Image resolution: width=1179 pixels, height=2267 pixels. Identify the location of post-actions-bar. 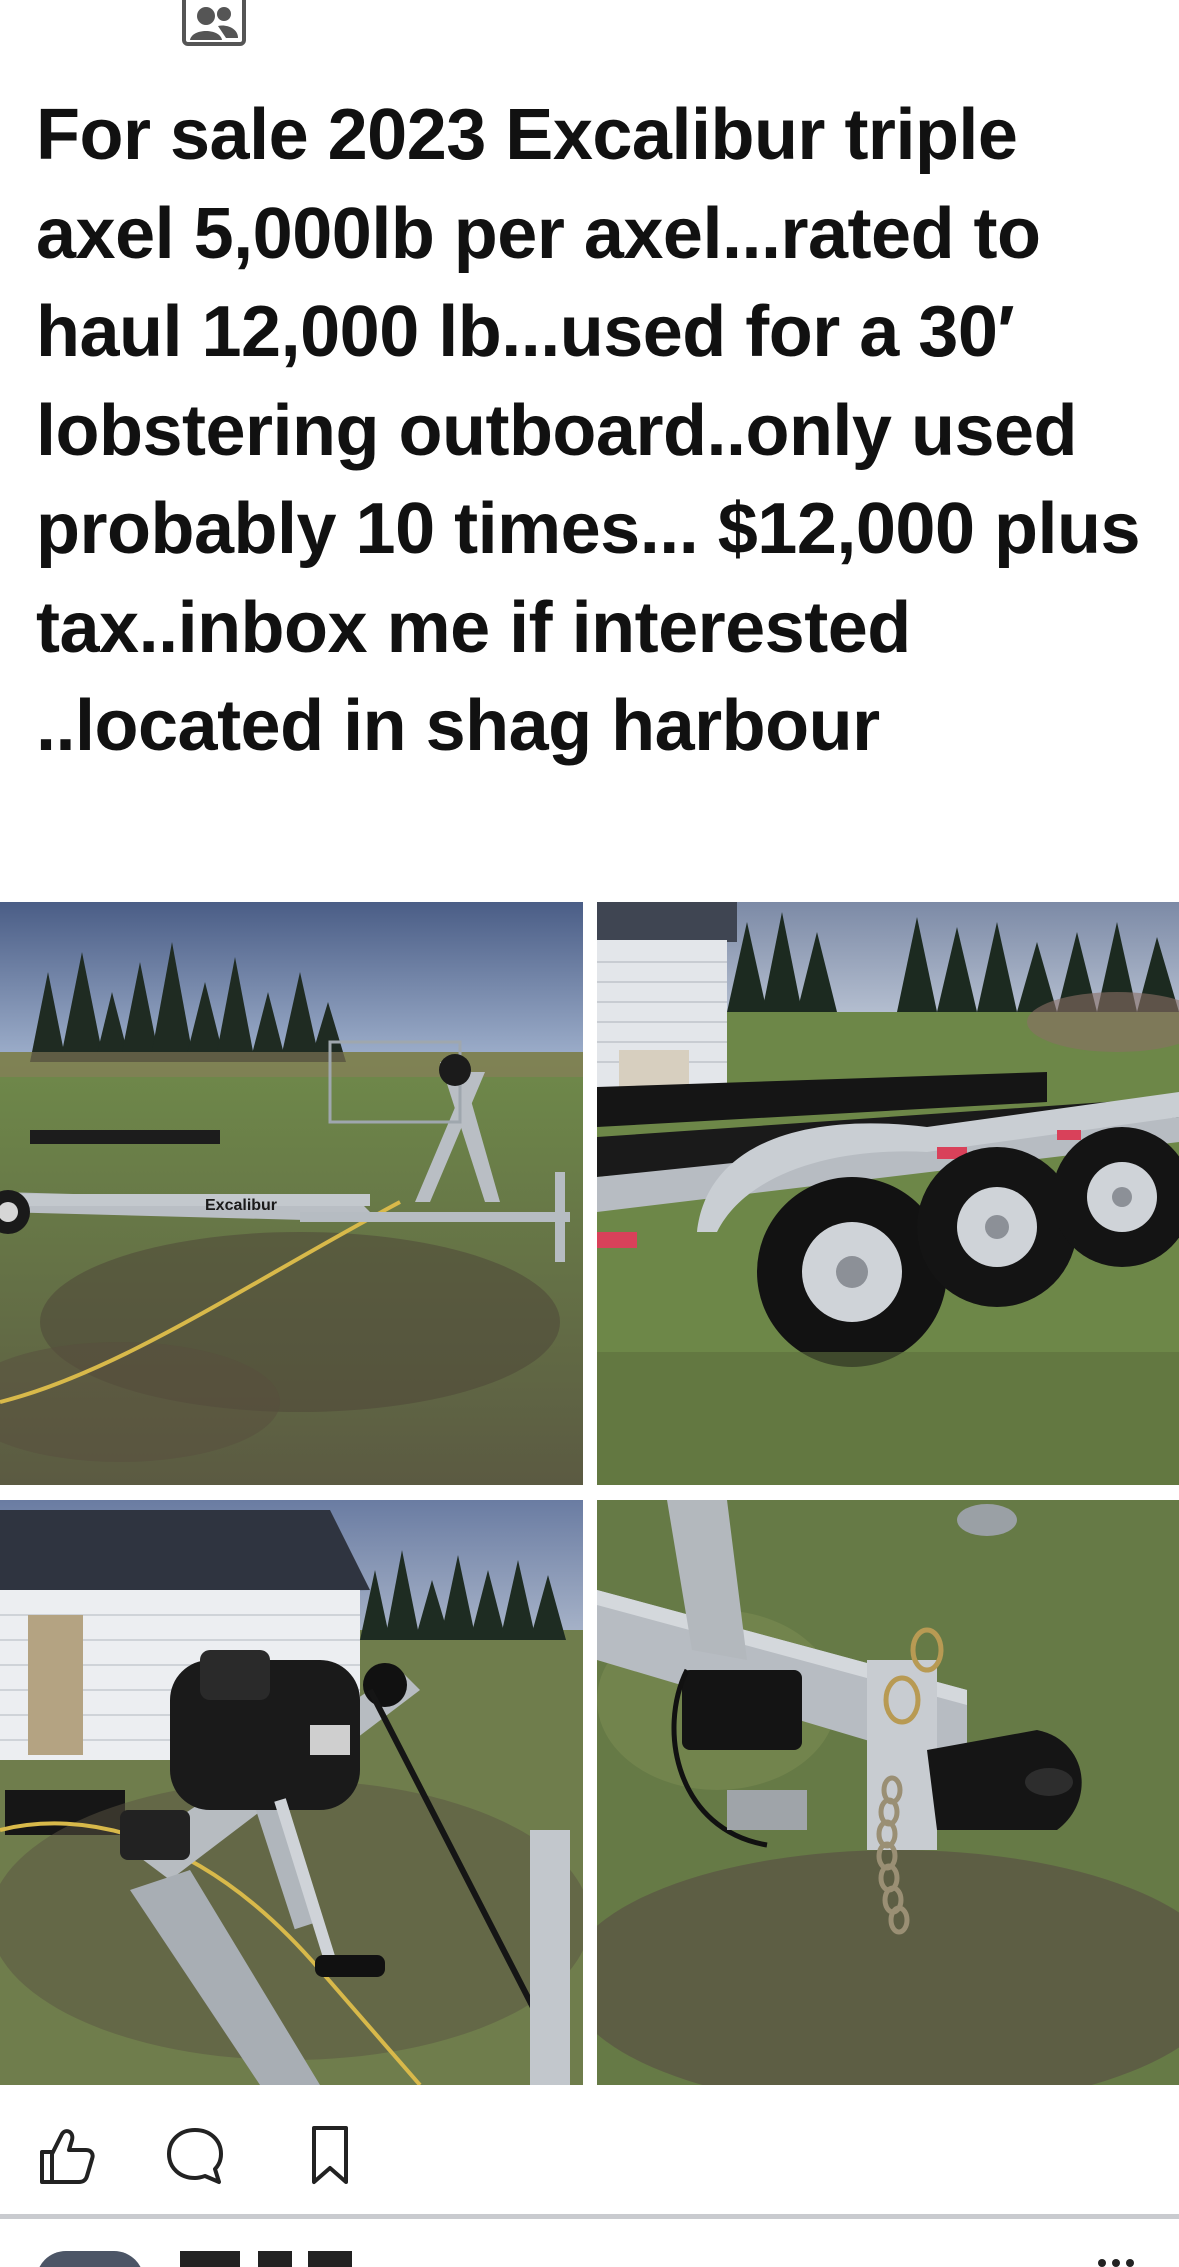
(589, 2150).